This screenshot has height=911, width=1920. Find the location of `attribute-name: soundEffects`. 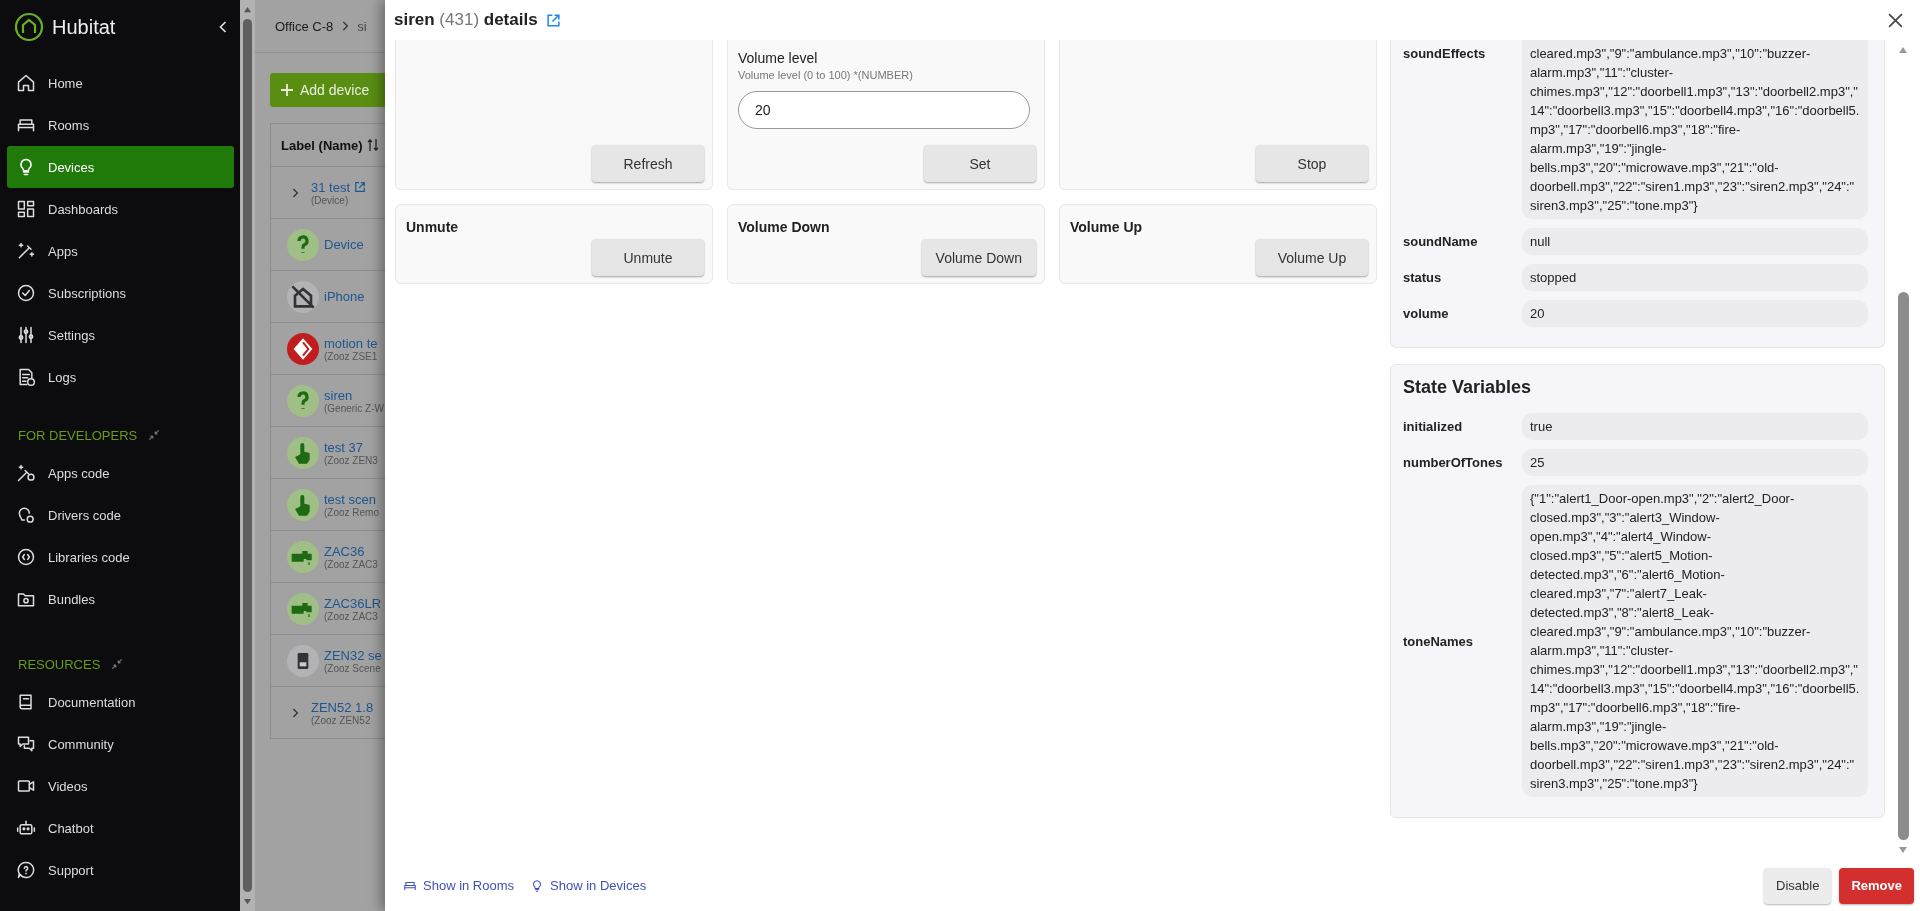

attribute-name: soundEffects is located at coordinates (1445, 53).